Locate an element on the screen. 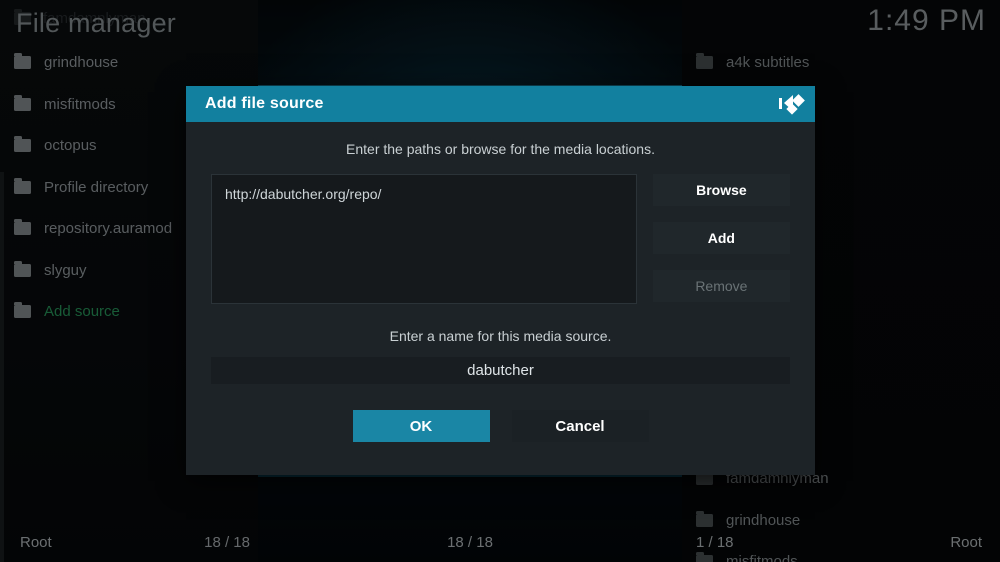 This screenshot has width=1000, height=562. path-button-column: Browse Add Remove is located at coordinates (721, 239).